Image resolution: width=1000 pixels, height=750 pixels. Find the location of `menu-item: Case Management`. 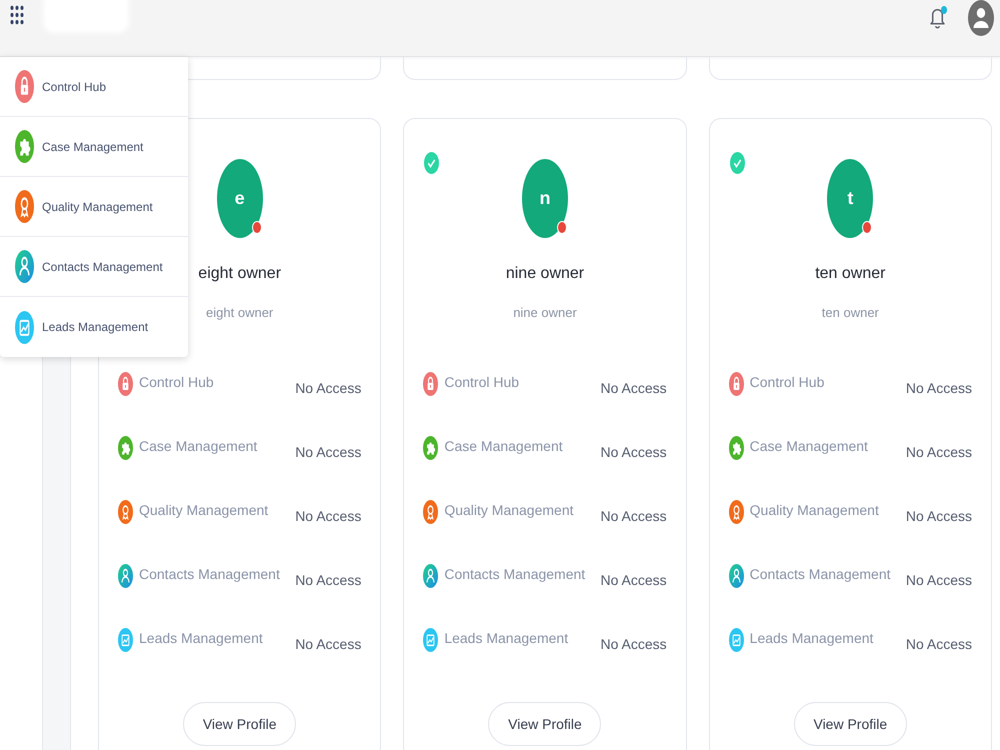

menu-item: Case Management is located at coordinates (94, 147).